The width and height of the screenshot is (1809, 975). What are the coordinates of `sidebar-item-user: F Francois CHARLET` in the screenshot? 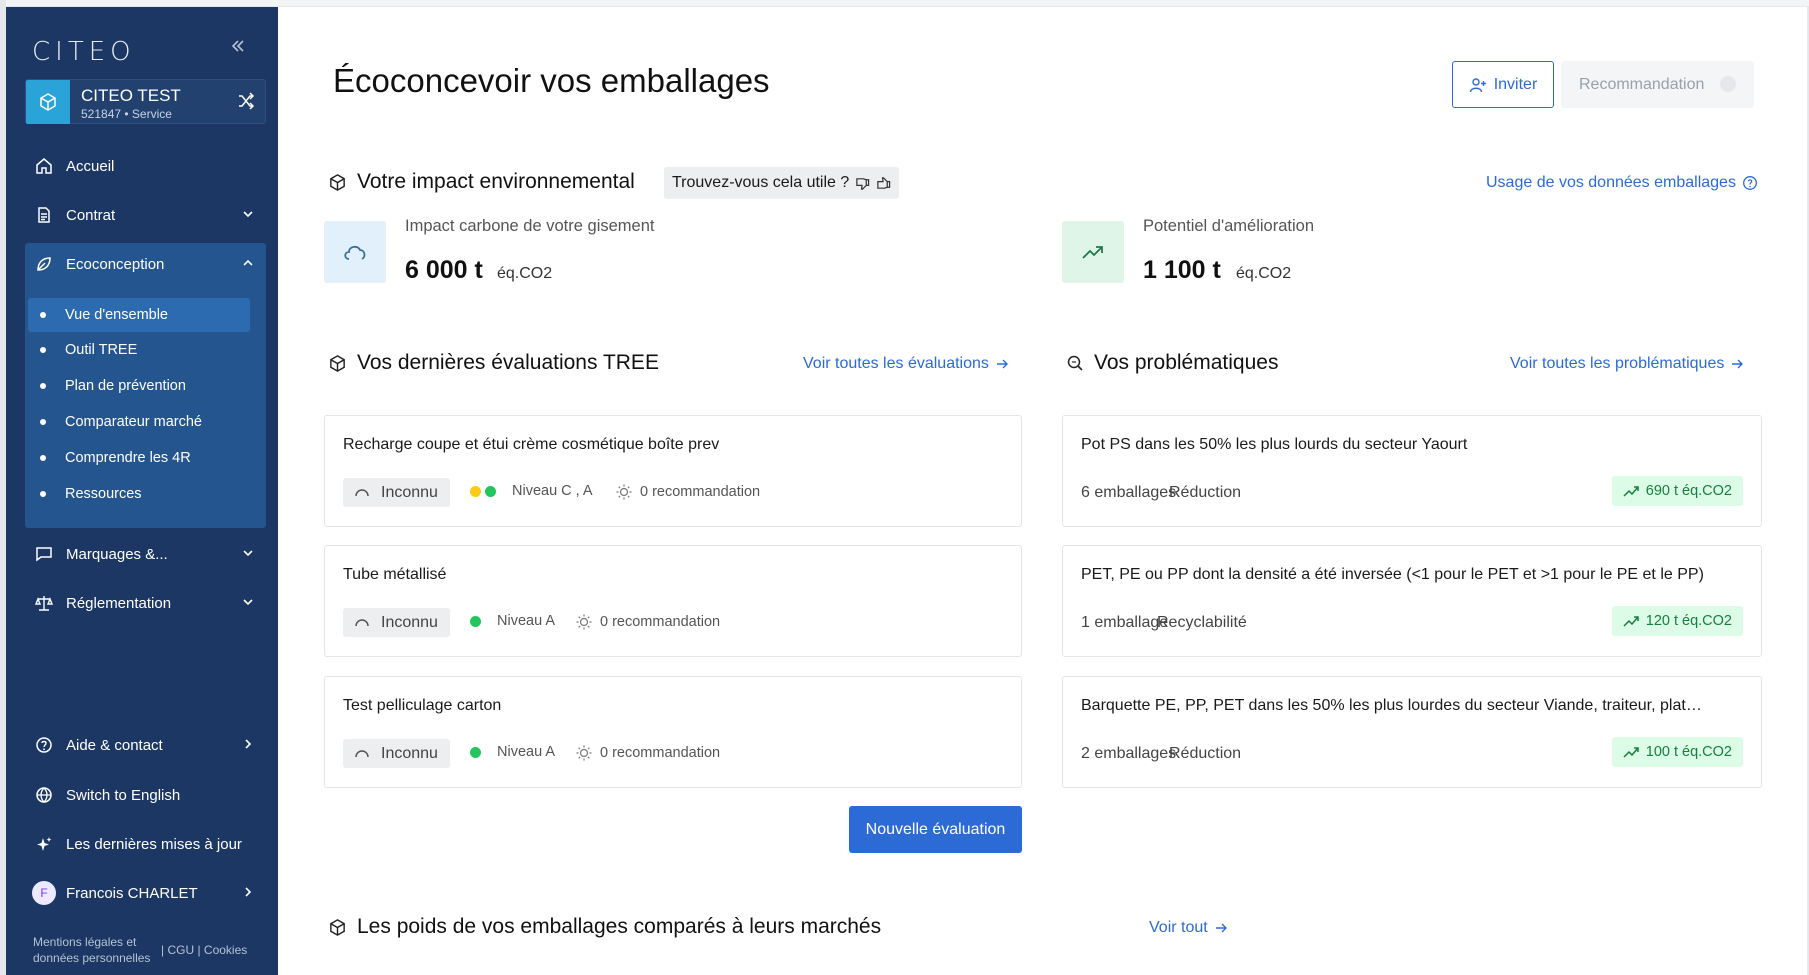 It's located at (145, 893).